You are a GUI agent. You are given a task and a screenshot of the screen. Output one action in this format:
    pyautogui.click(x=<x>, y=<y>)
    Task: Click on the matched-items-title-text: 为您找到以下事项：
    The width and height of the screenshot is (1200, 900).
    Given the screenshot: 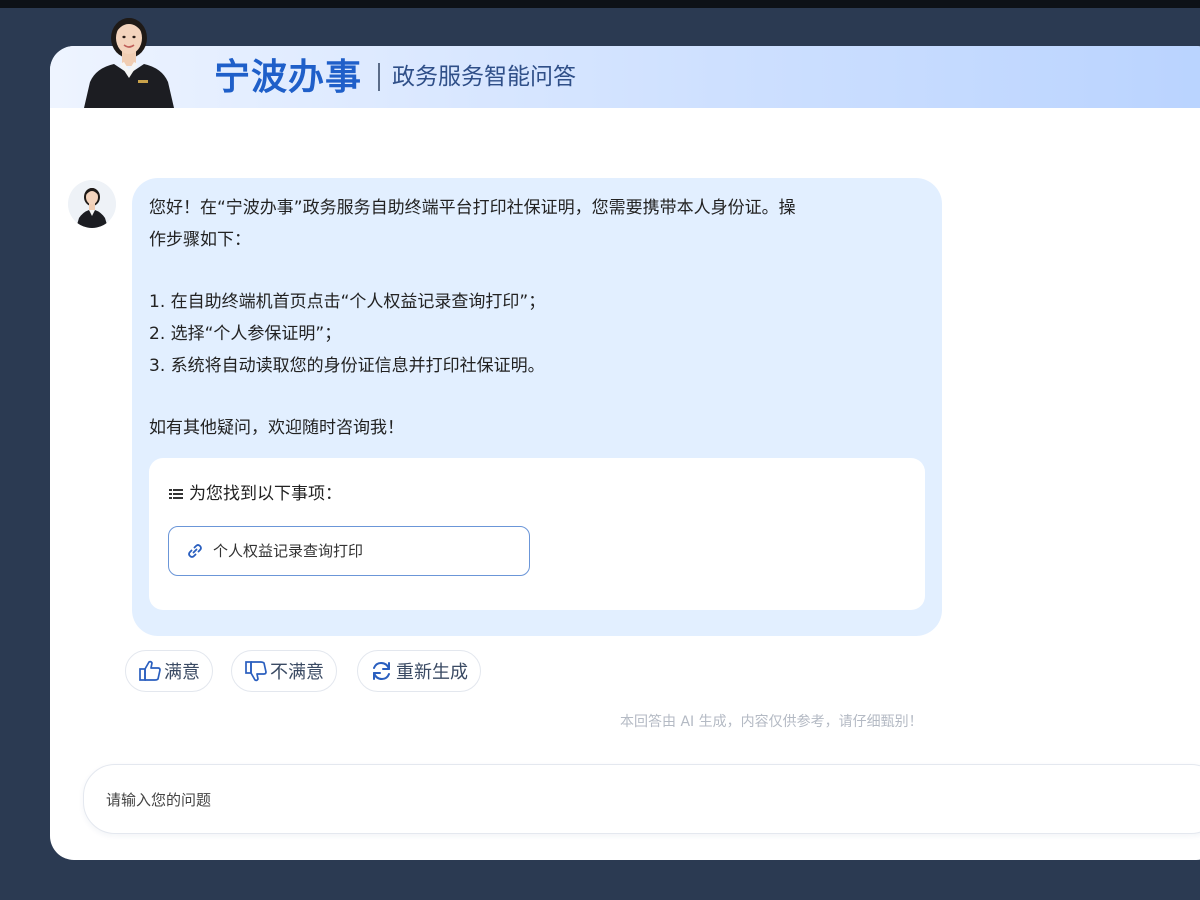 What is the action you would take?
    pyautogui.click(x=265, y=494)
    